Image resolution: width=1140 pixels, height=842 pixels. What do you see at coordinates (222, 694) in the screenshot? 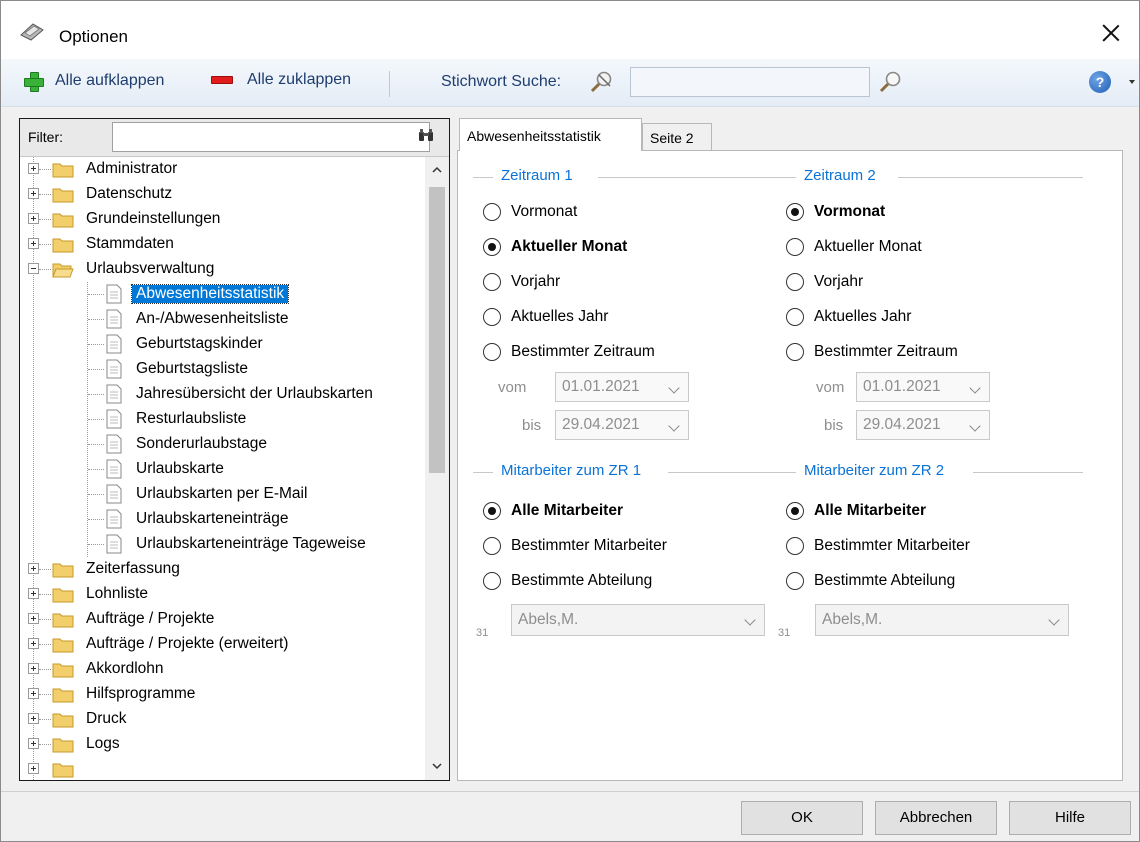
I see `tree-item-hilfsprogramme: Hilfsprogramme` at bounding box center [222, 694].